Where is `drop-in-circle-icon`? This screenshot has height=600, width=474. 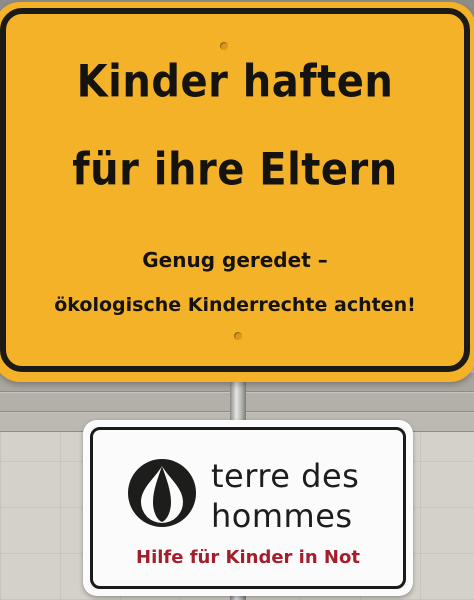 drop-in-circle-icon is located at coordinates (162, 493).